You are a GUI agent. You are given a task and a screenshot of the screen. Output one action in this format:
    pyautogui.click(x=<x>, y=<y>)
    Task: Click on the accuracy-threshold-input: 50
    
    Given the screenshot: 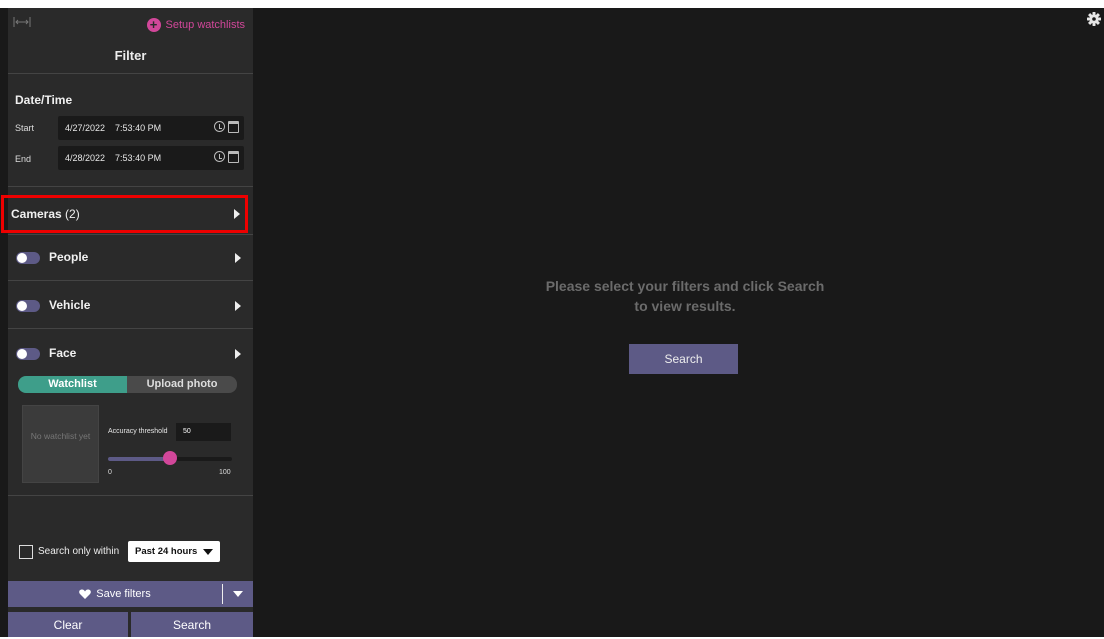 What is the action you would take?
    pyautogui.click(x=203, y=432)
    